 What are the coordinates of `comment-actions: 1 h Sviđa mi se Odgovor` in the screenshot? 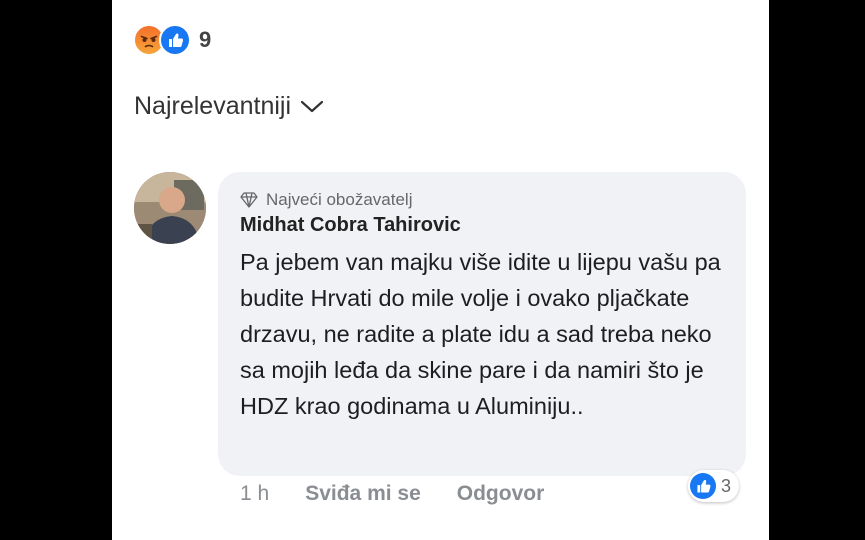 It's located at (392, 494).